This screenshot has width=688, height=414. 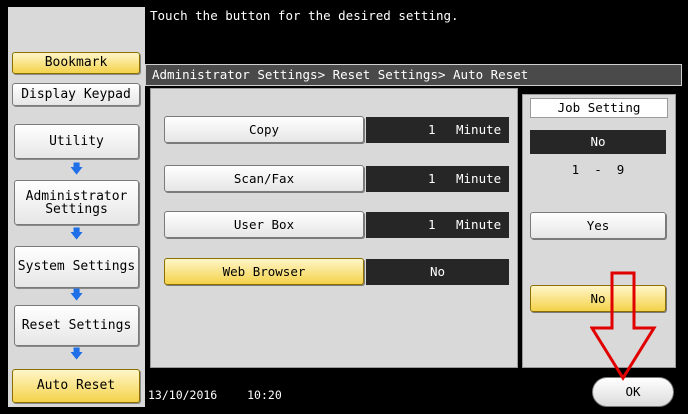 What do you see at coordinates (479, 178) in the screenshot?
I see `scan-fax-value-unit: Minute` at bounding box center [479, 178].